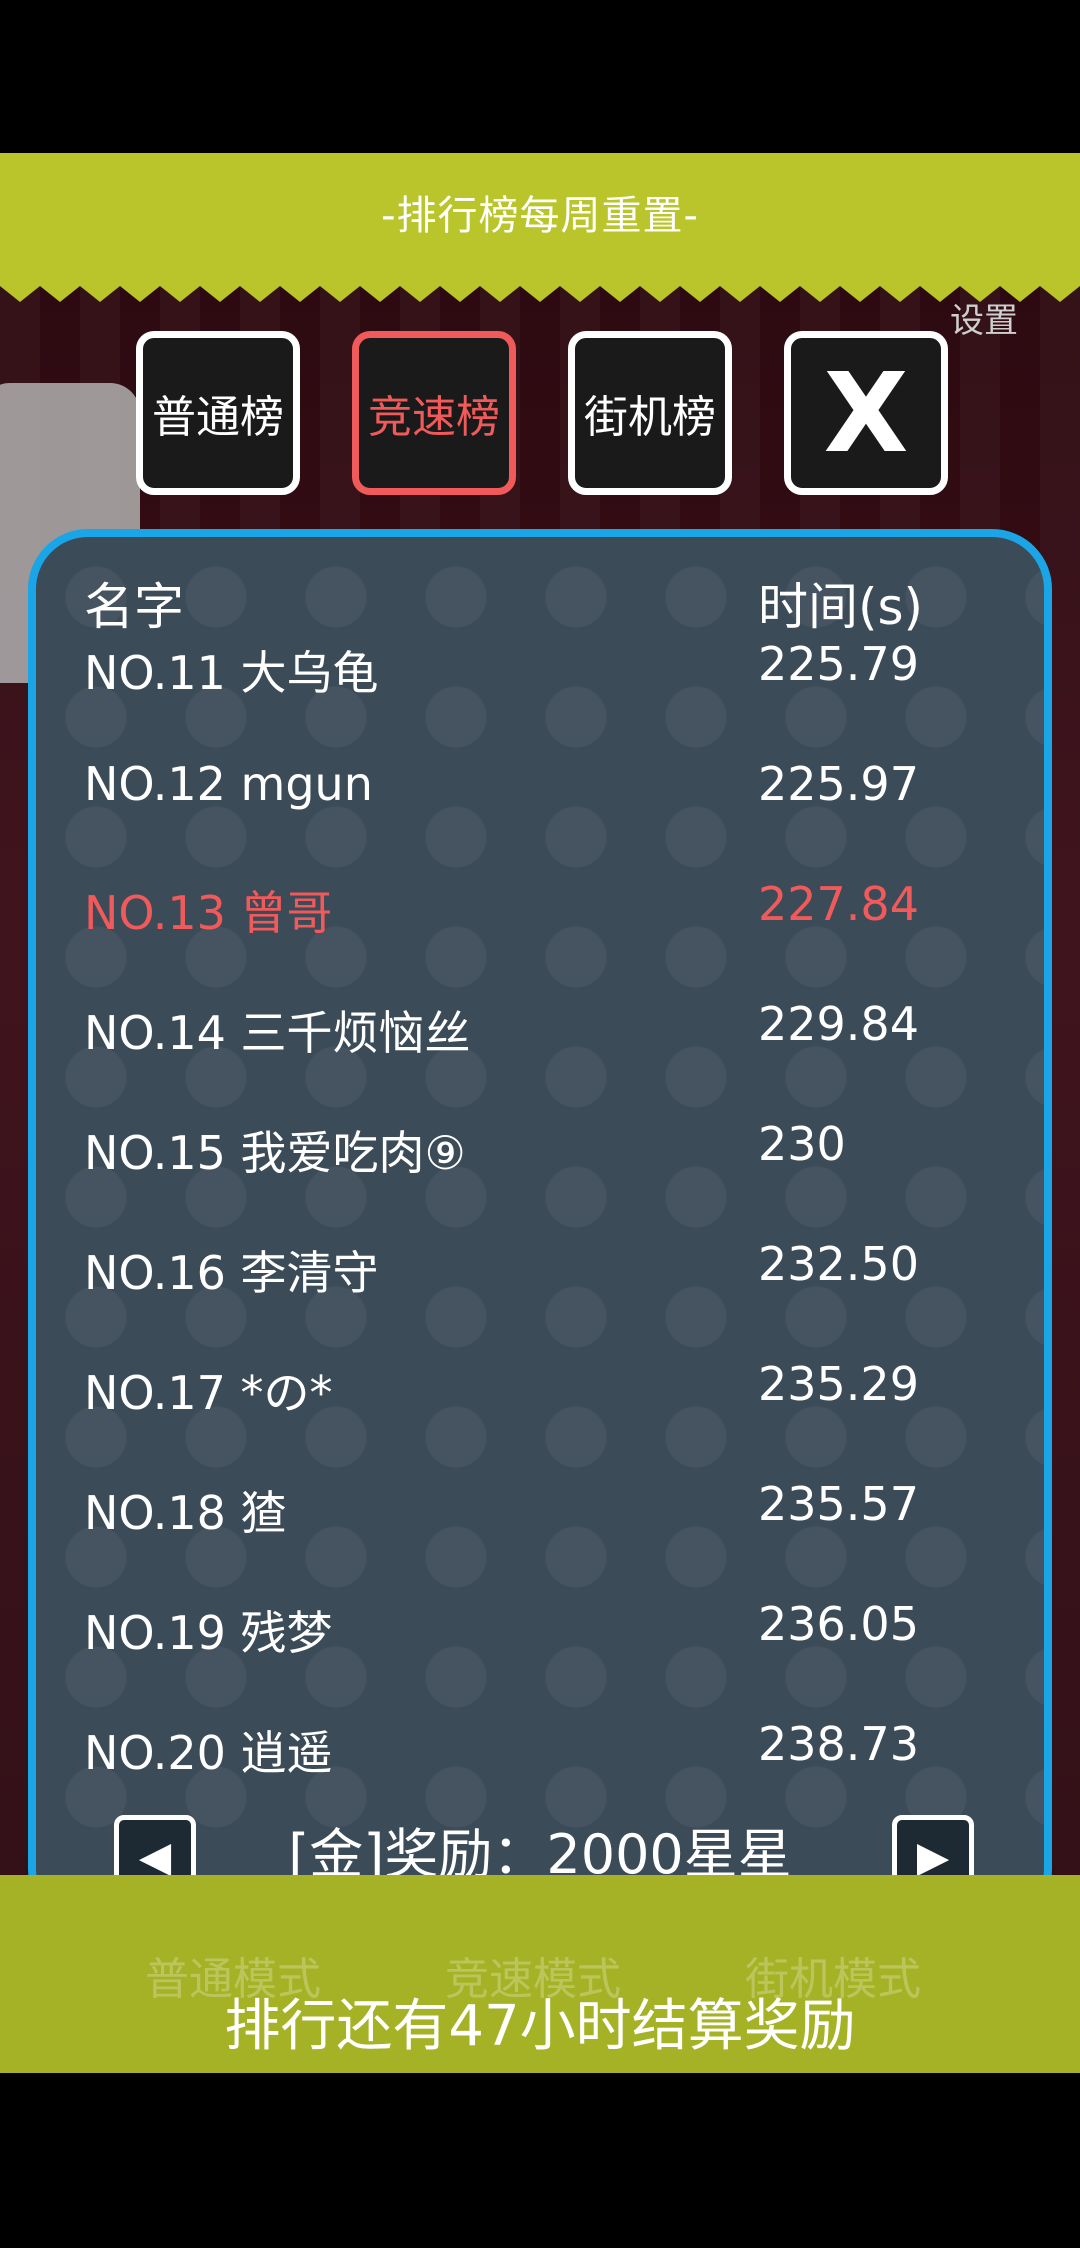  I want to click on player-name: NO.12 mgun, so click(228, 784).